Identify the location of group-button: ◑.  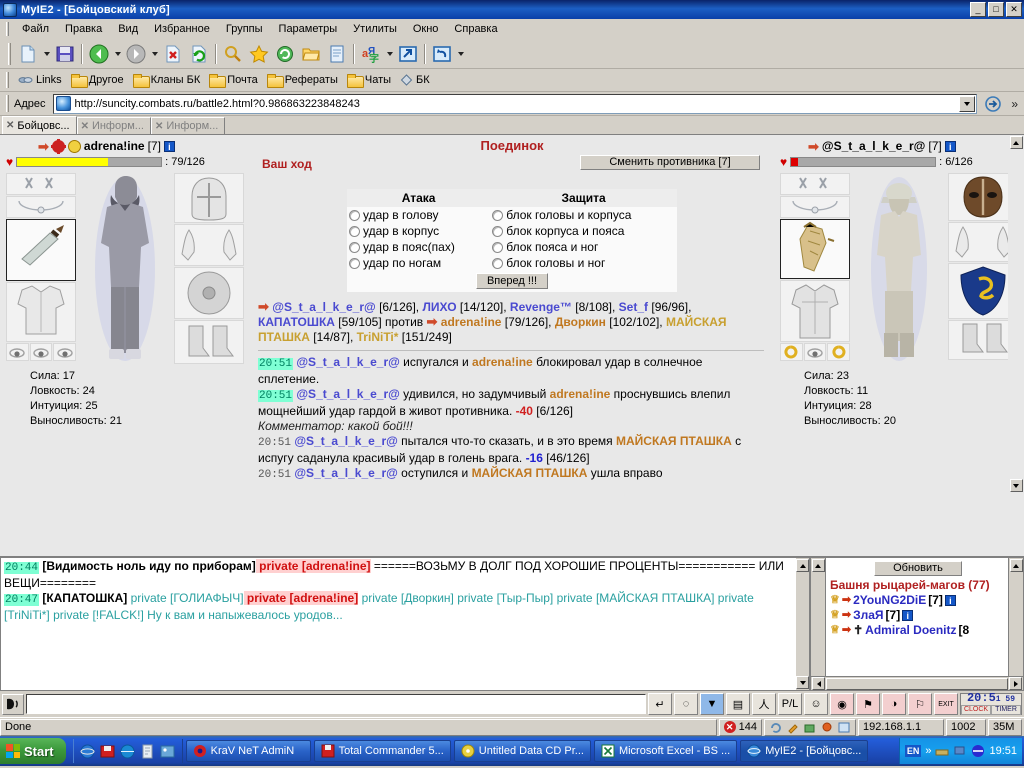
(894, 704).